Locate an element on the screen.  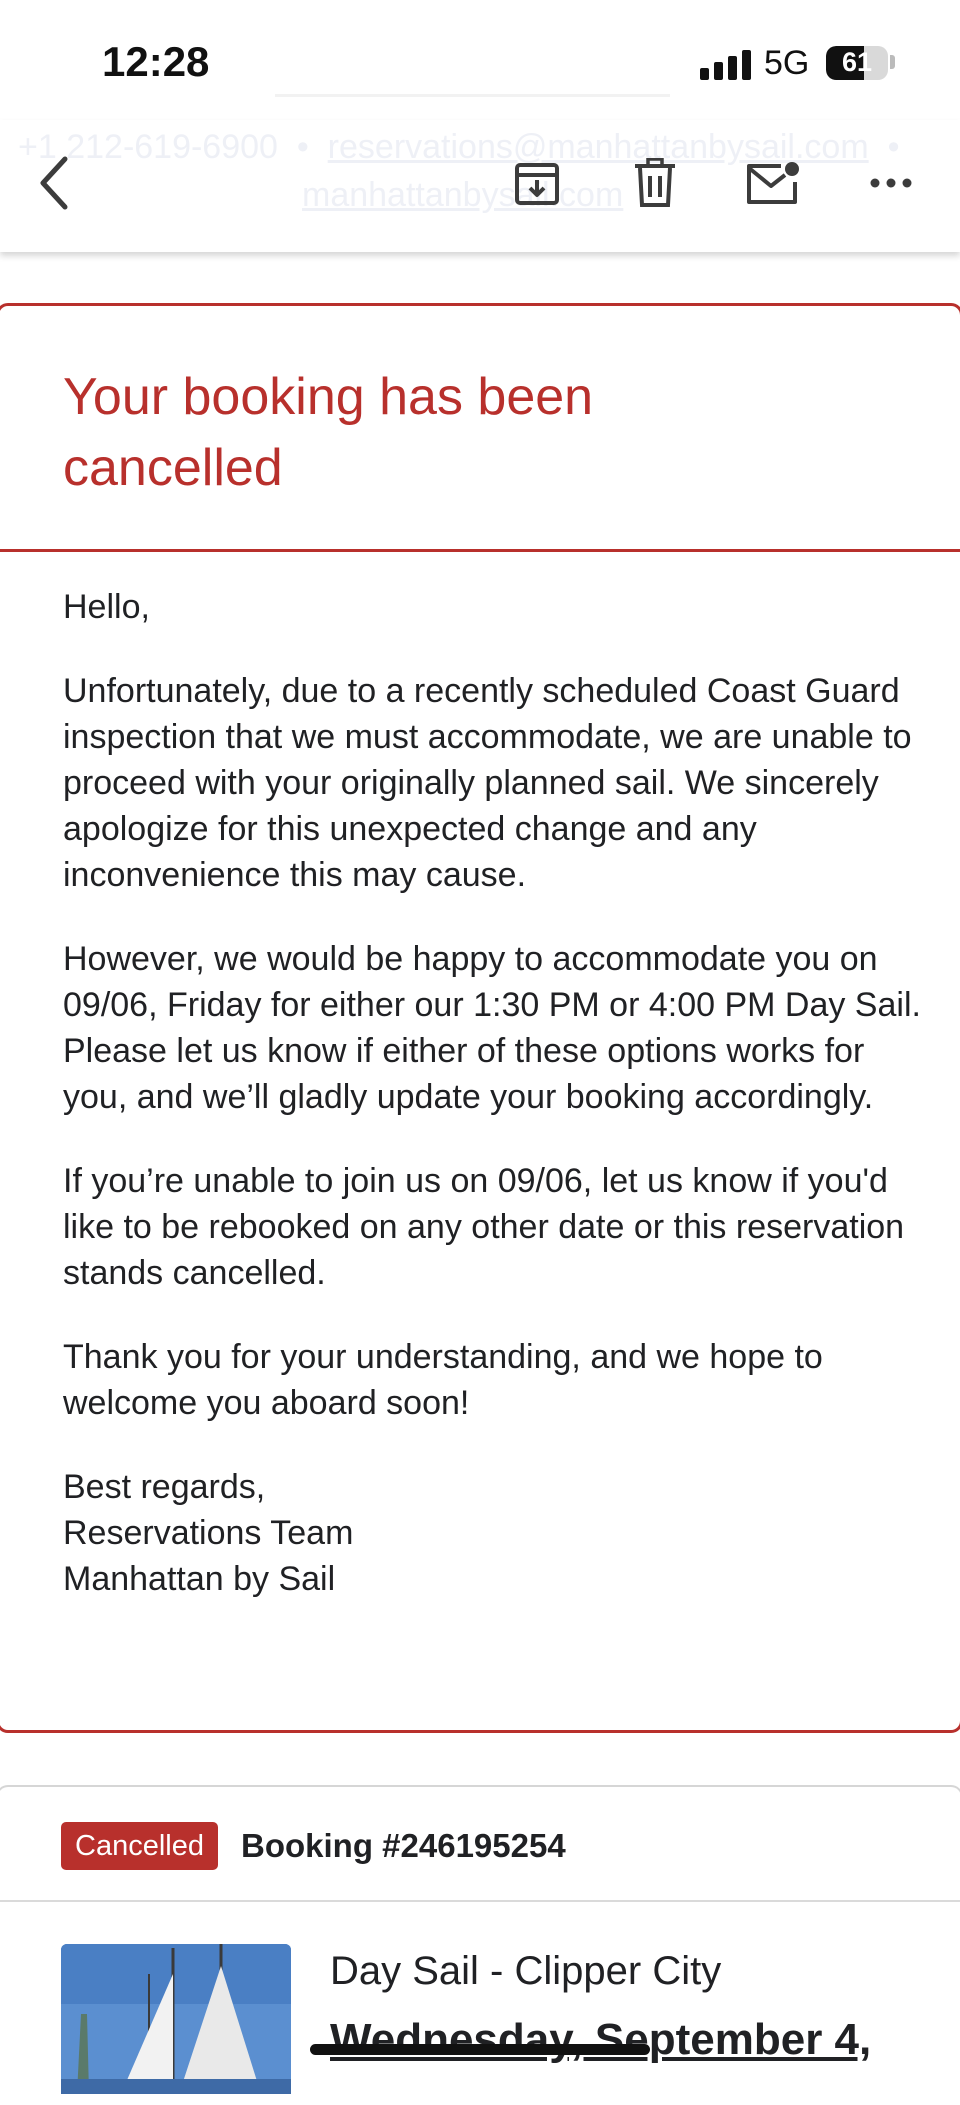
back-arrow-icon is located at coordinates (54, 183).